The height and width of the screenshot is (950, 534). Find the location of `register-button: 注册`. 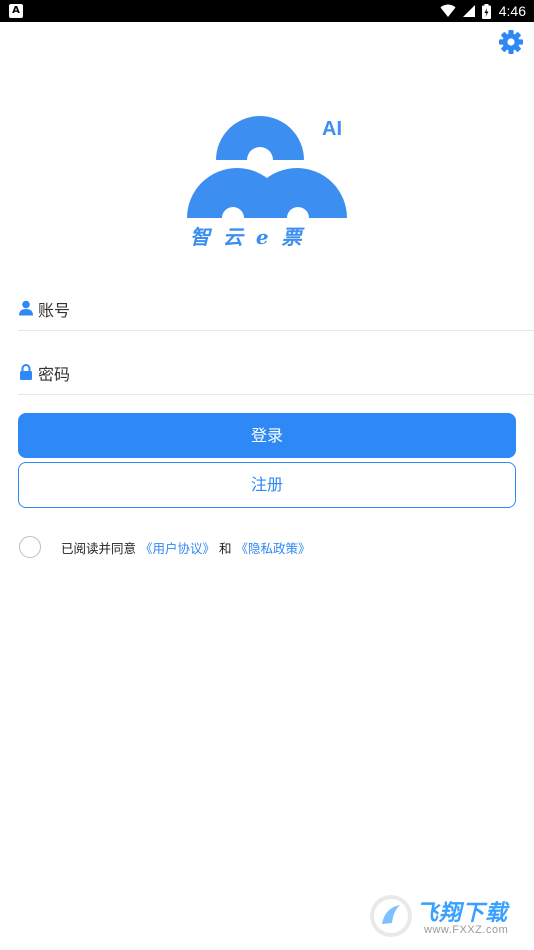

register-button: 注册 is located at coordinates (267, 485).